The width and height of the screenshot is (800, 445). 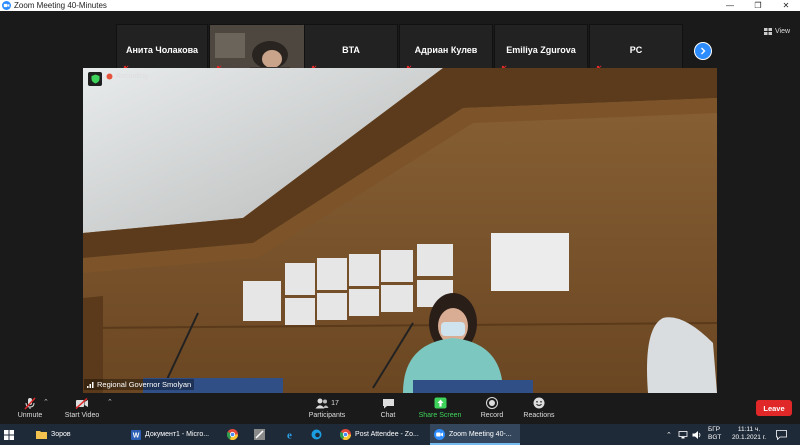 What do you see at coordinates (81, 403) in the screenshot?
I see `video-off-icon` at bounding box center [81, 403].